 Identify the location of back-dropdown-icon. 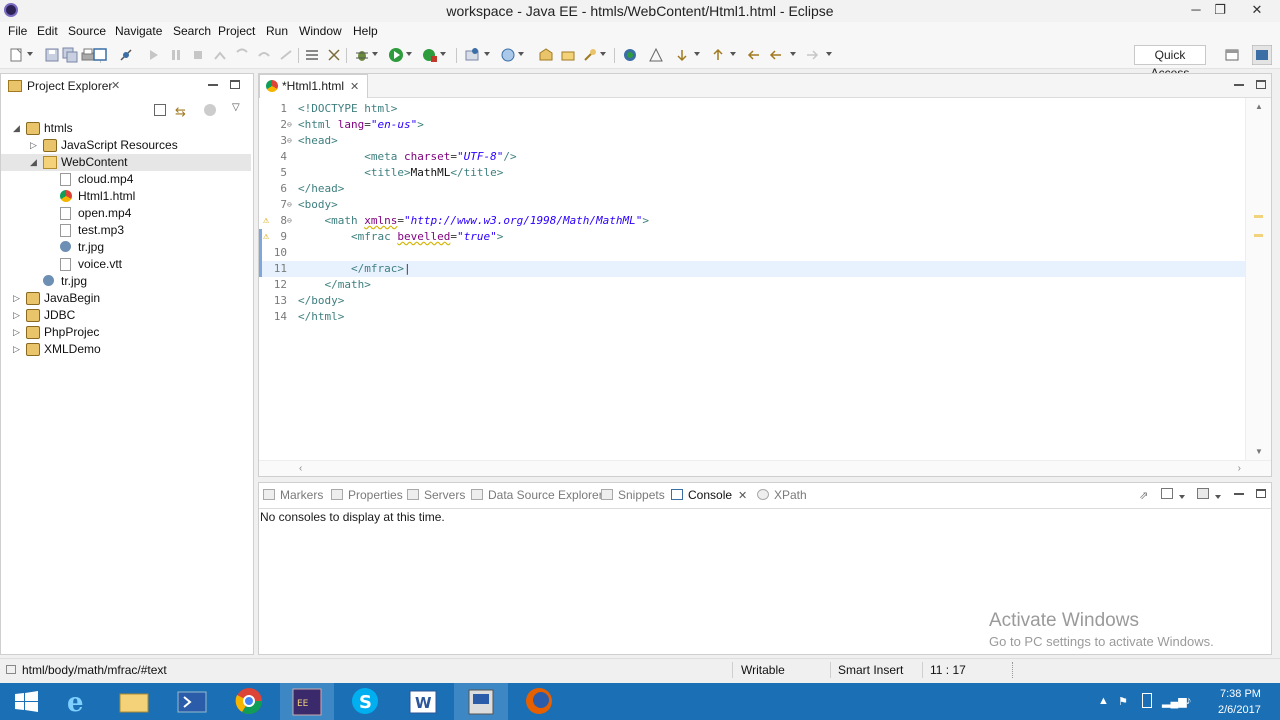
(793, 54).